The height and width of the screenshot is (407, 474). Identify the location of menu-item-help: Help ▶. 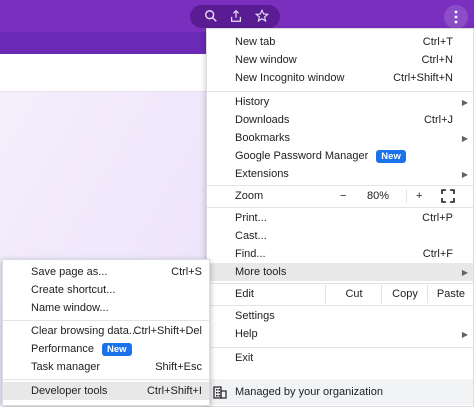
(340, 334).